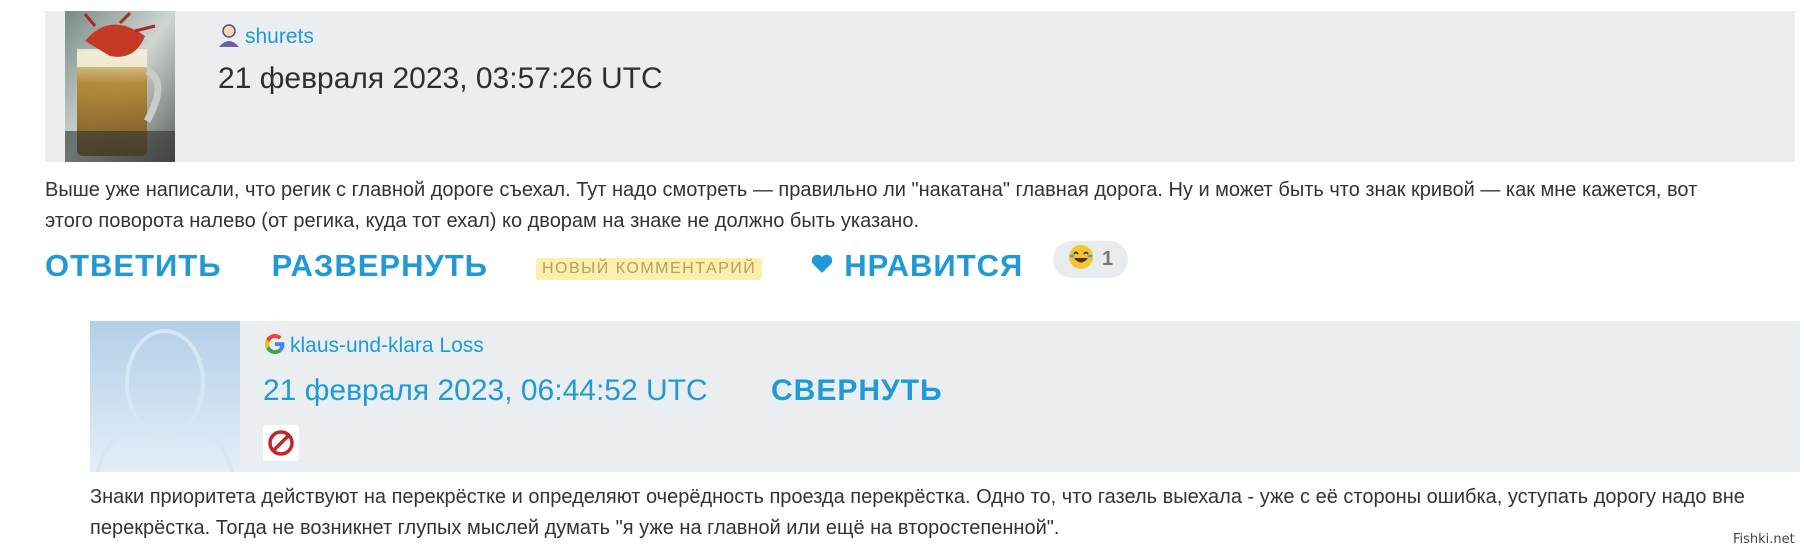 The image size is (1804, 554). I want to click on laughing-emoji-icon, so click(1081, 260).